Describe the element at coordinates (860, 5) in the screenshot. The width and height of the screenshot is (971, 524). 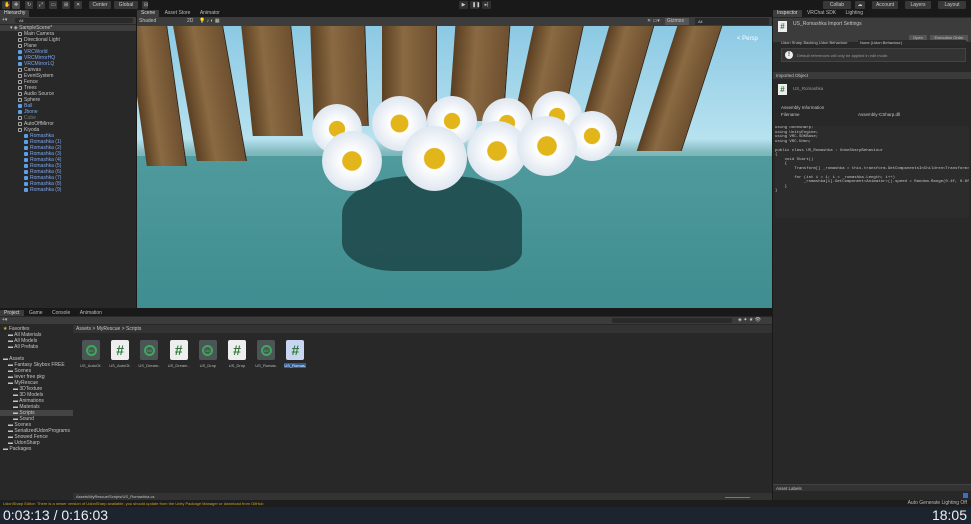
I see `cloud-icon: ☁` at that location.